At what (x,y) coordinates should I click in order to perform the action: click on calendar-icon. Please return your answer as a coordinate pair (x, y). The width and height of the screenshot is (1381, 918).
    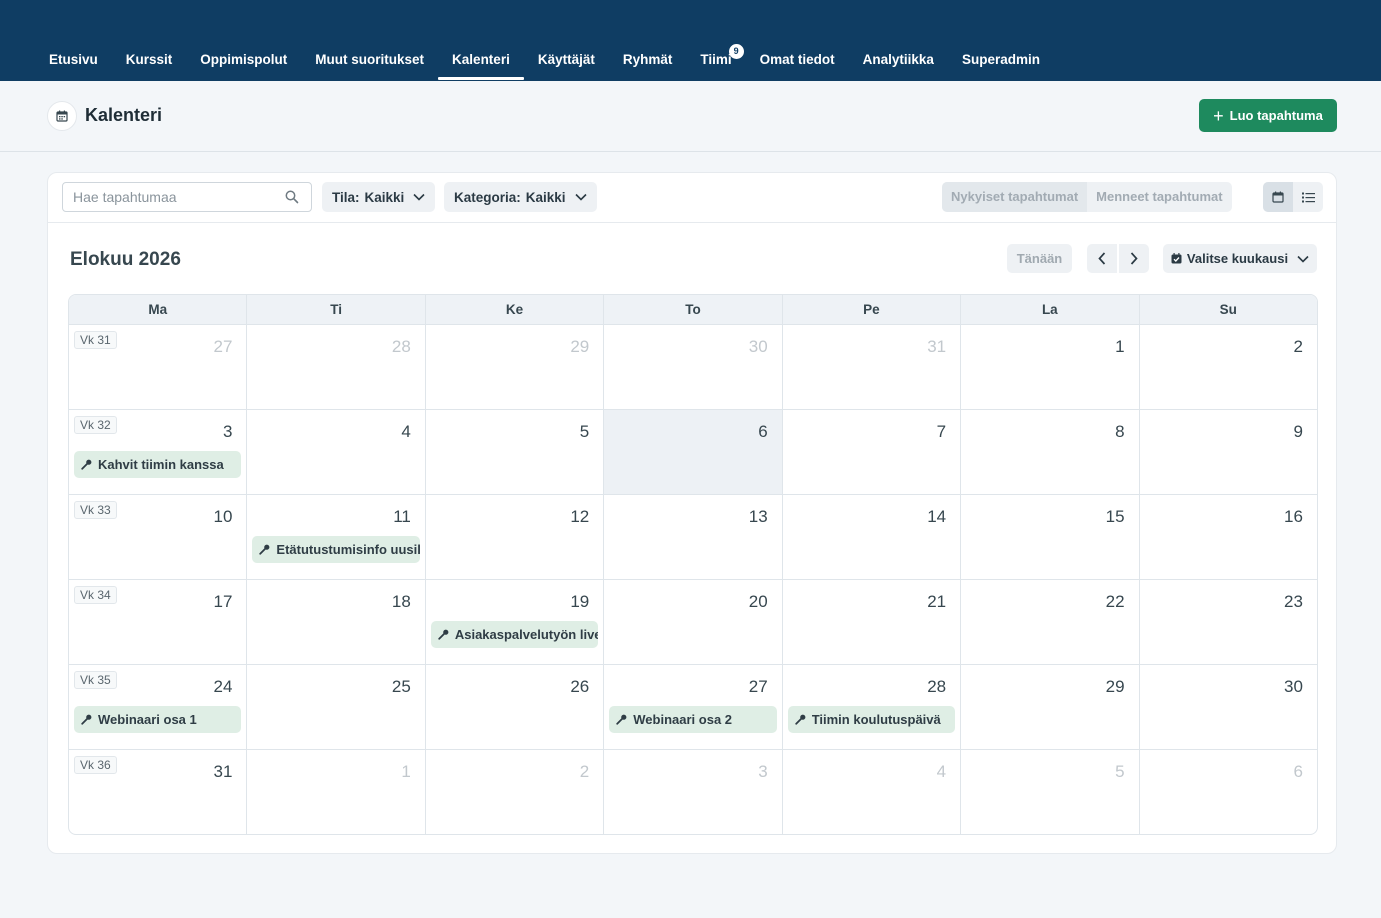
    Looking at the image, I should click on (62, 116).